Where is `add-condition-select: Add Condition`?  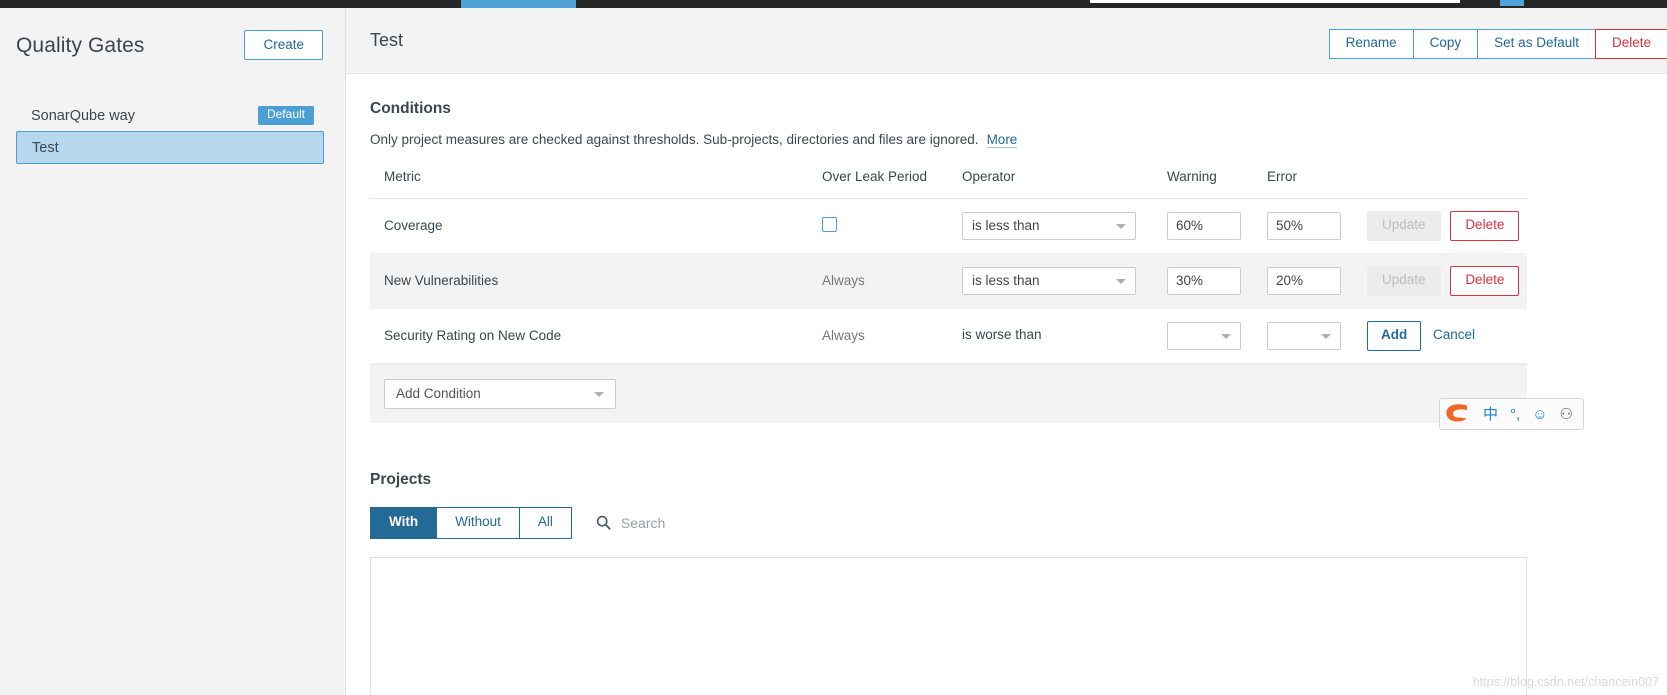 add-condition-select: Add Condition is located at coordinates (500, 393).